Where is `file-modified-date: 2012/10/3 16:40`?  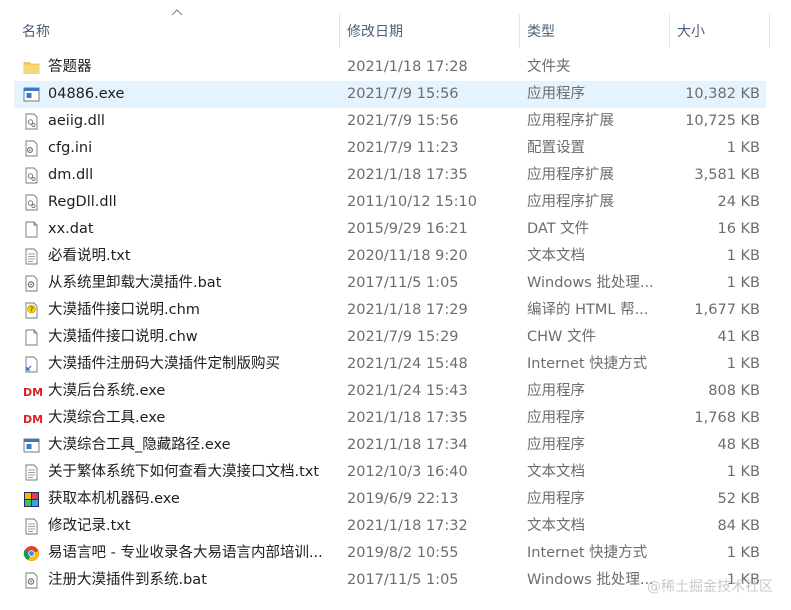 file-modified-date: 2012/10/3 16:40 is located at coordinates (407, 472).